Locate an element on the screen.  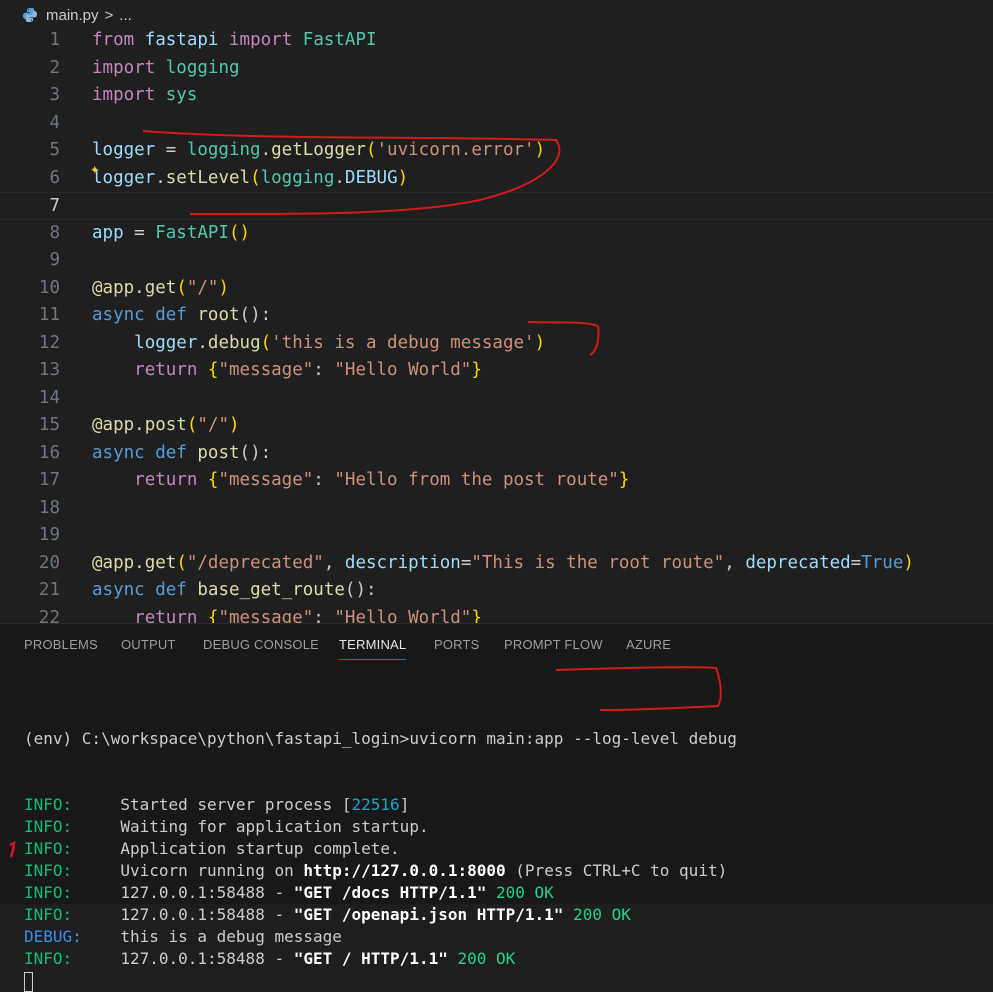
line-number: 13 is located at coordinates (49, 370).